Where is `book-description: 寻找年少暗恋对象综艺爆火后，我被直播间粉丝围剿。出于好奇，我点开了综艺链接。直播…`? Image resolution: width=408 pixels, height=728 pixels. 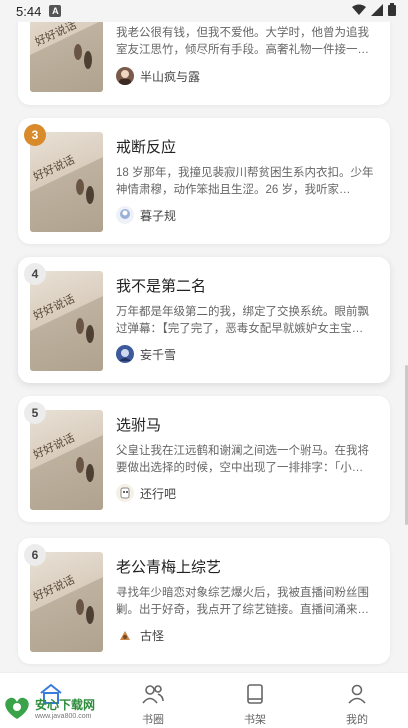
book-description: 寻找年少暗恋对象综艺爆火后，我被直播间粉丝围剿。出于好奇，我点开了综艺链接。直播… is located at coordinates (242, 601).